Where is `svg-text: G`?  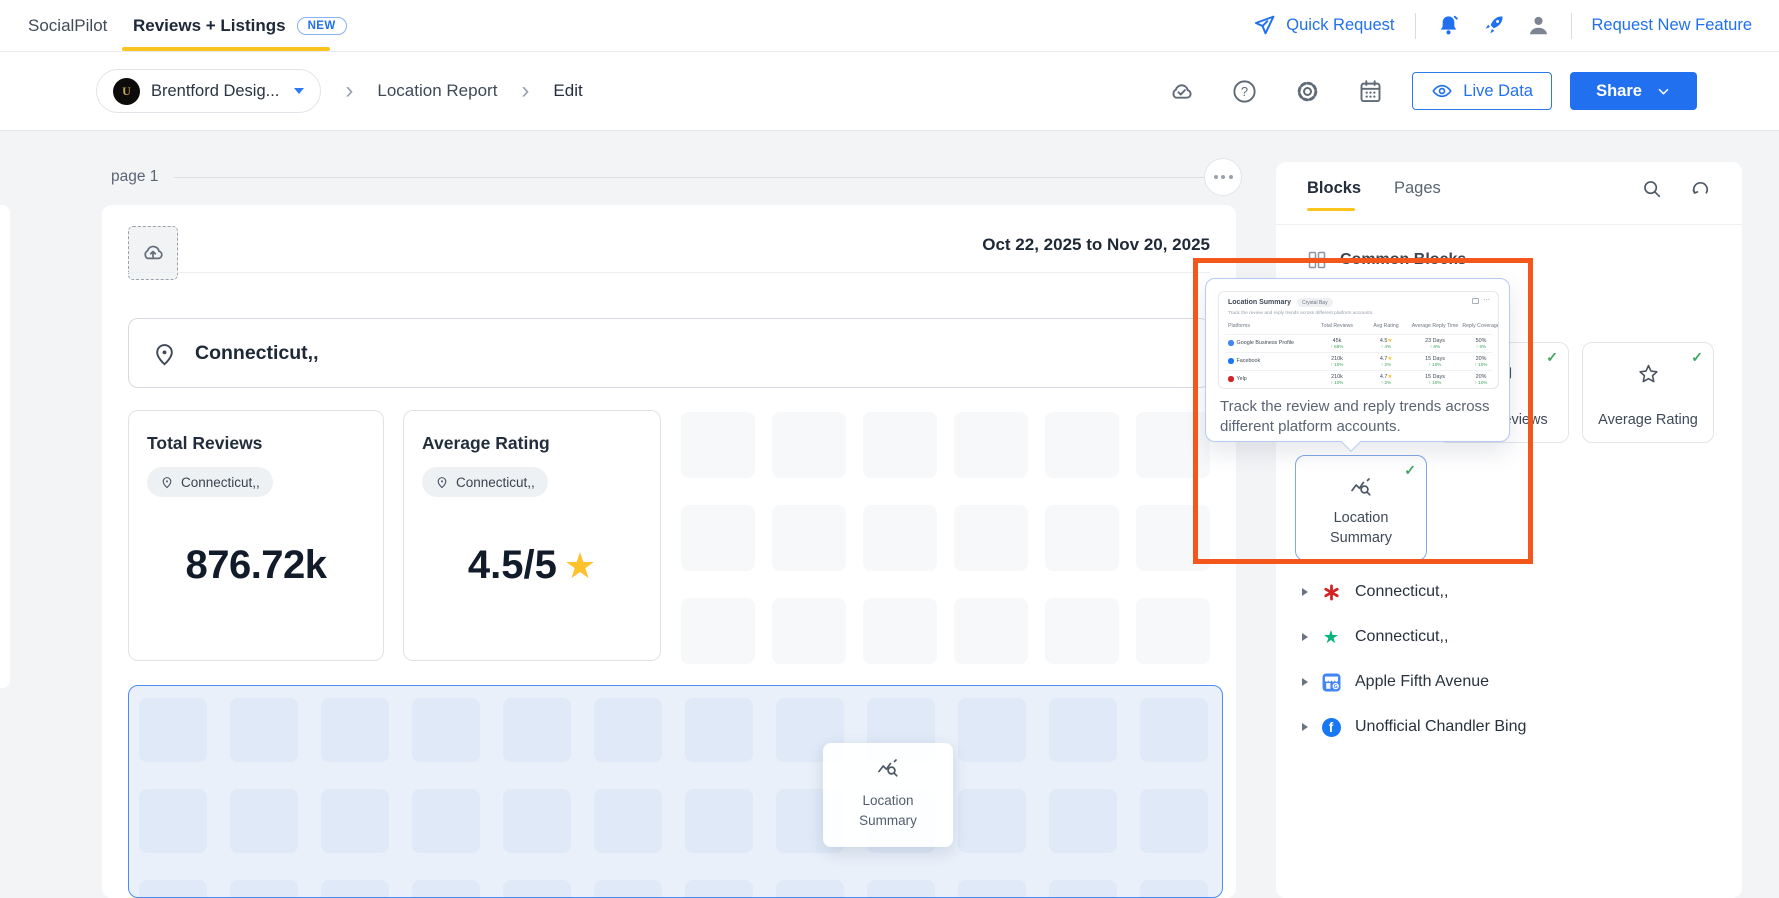
svg-text: G is located at coordinates (1335, 686).